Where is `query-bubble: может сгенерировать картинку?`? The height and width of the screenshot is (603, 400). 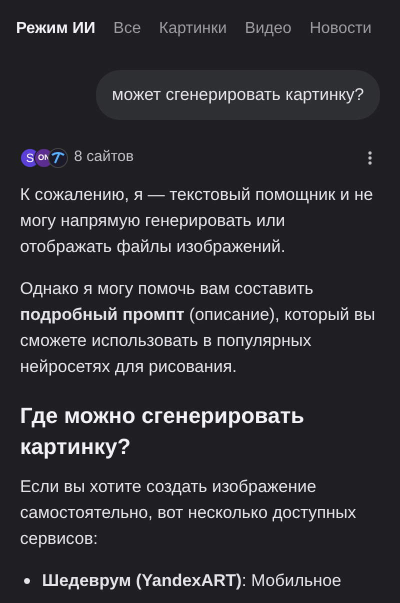
query-bubble: может сгенерировать картинку? is located at coordinates (238, 95).